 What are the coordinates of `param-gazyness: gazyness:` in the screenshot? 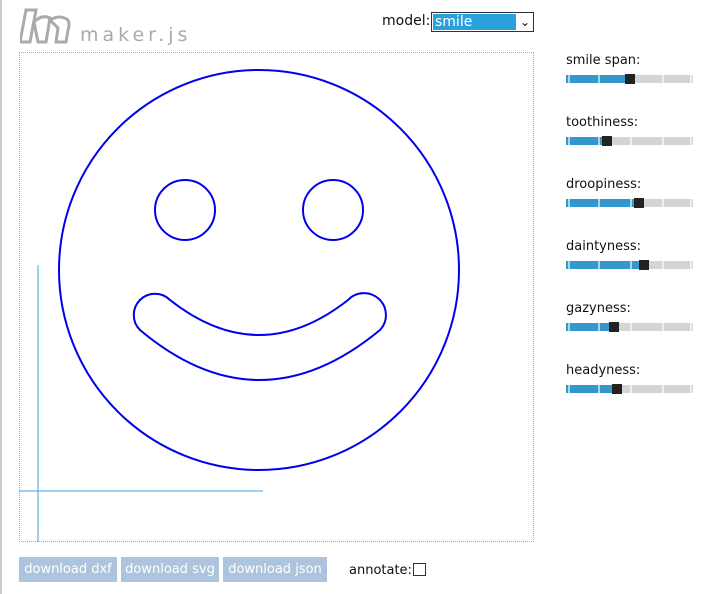 It's located at (629, 331).